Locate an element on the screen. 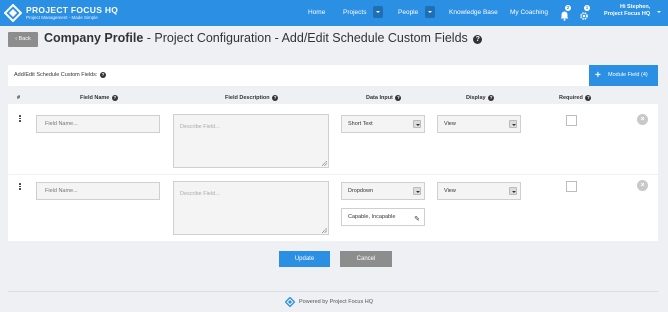 Image resolution: width=668 pixels, height=312 pixels. column-header-field-description: Field Description ? is located at coordinates (252, 98).